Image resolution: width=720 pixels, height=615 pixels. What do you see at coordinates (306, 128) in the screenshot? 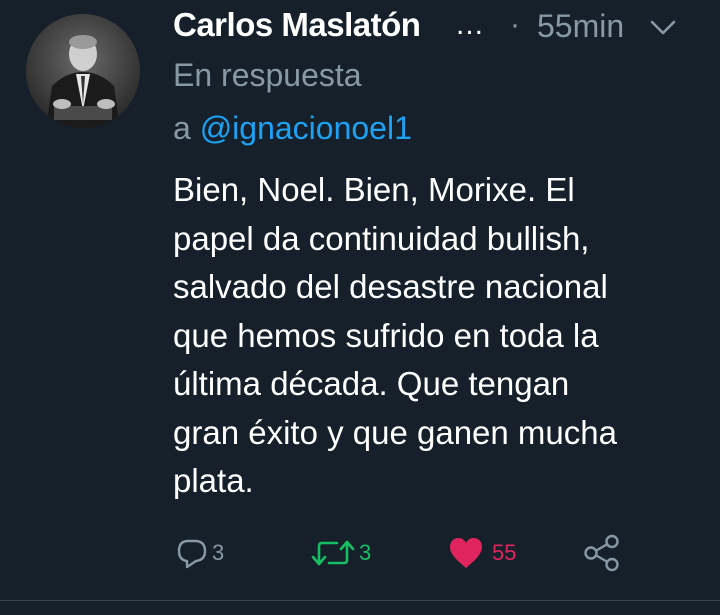
I see `reply-to-handle-link: @ignacionoel1` at bounding box center [306, 128].